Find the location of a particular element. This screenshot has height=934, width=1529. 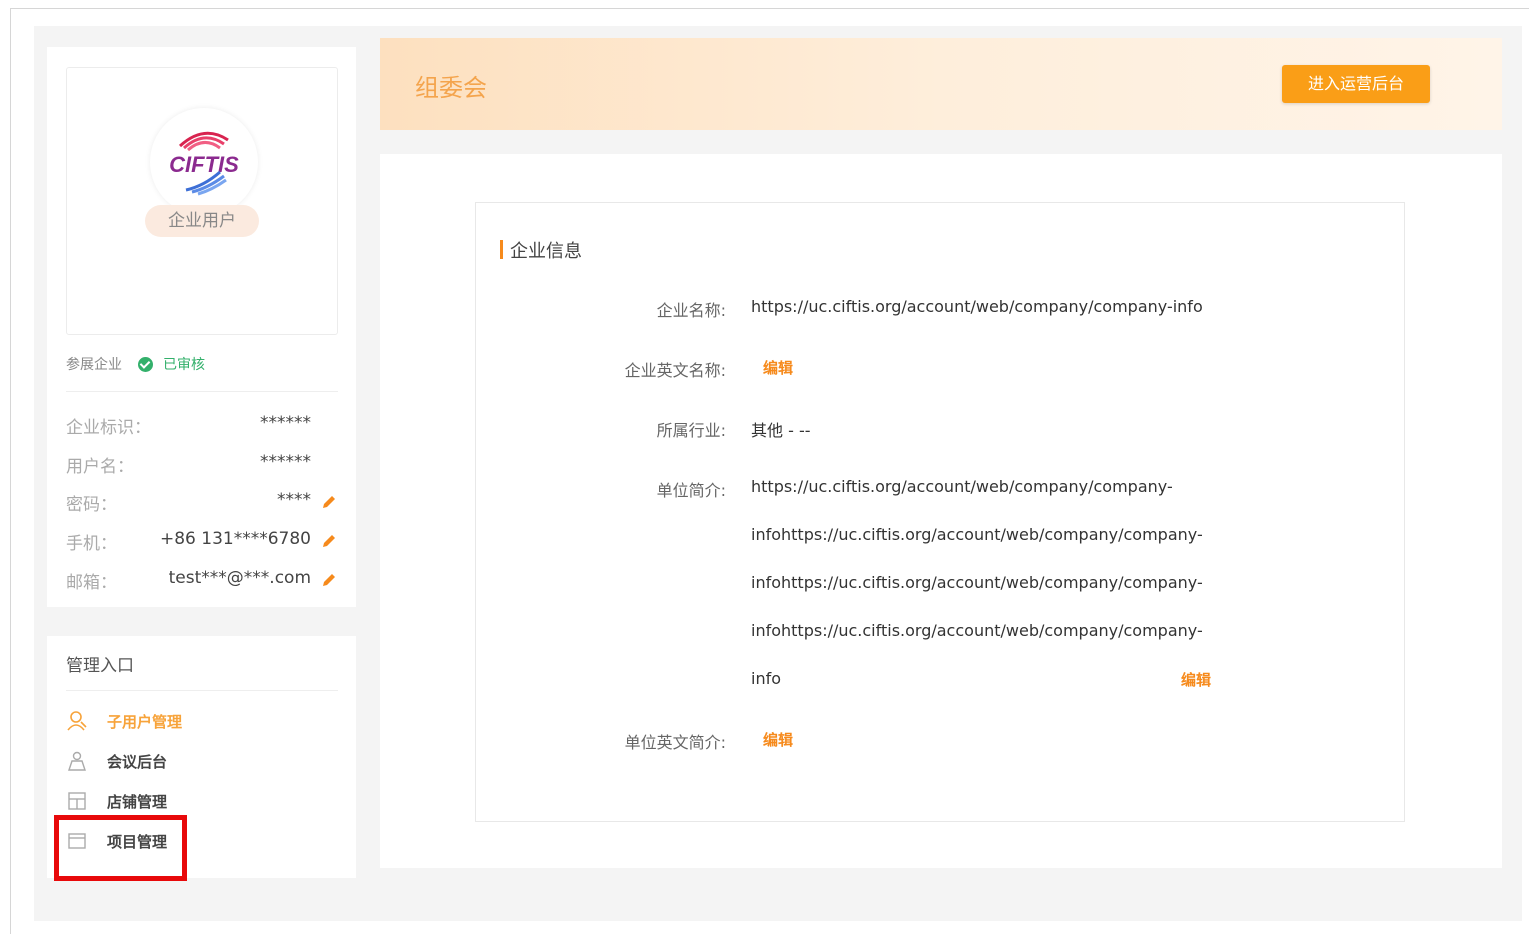

info-row-password: 密码： **** is located at coordinates (202, 502).